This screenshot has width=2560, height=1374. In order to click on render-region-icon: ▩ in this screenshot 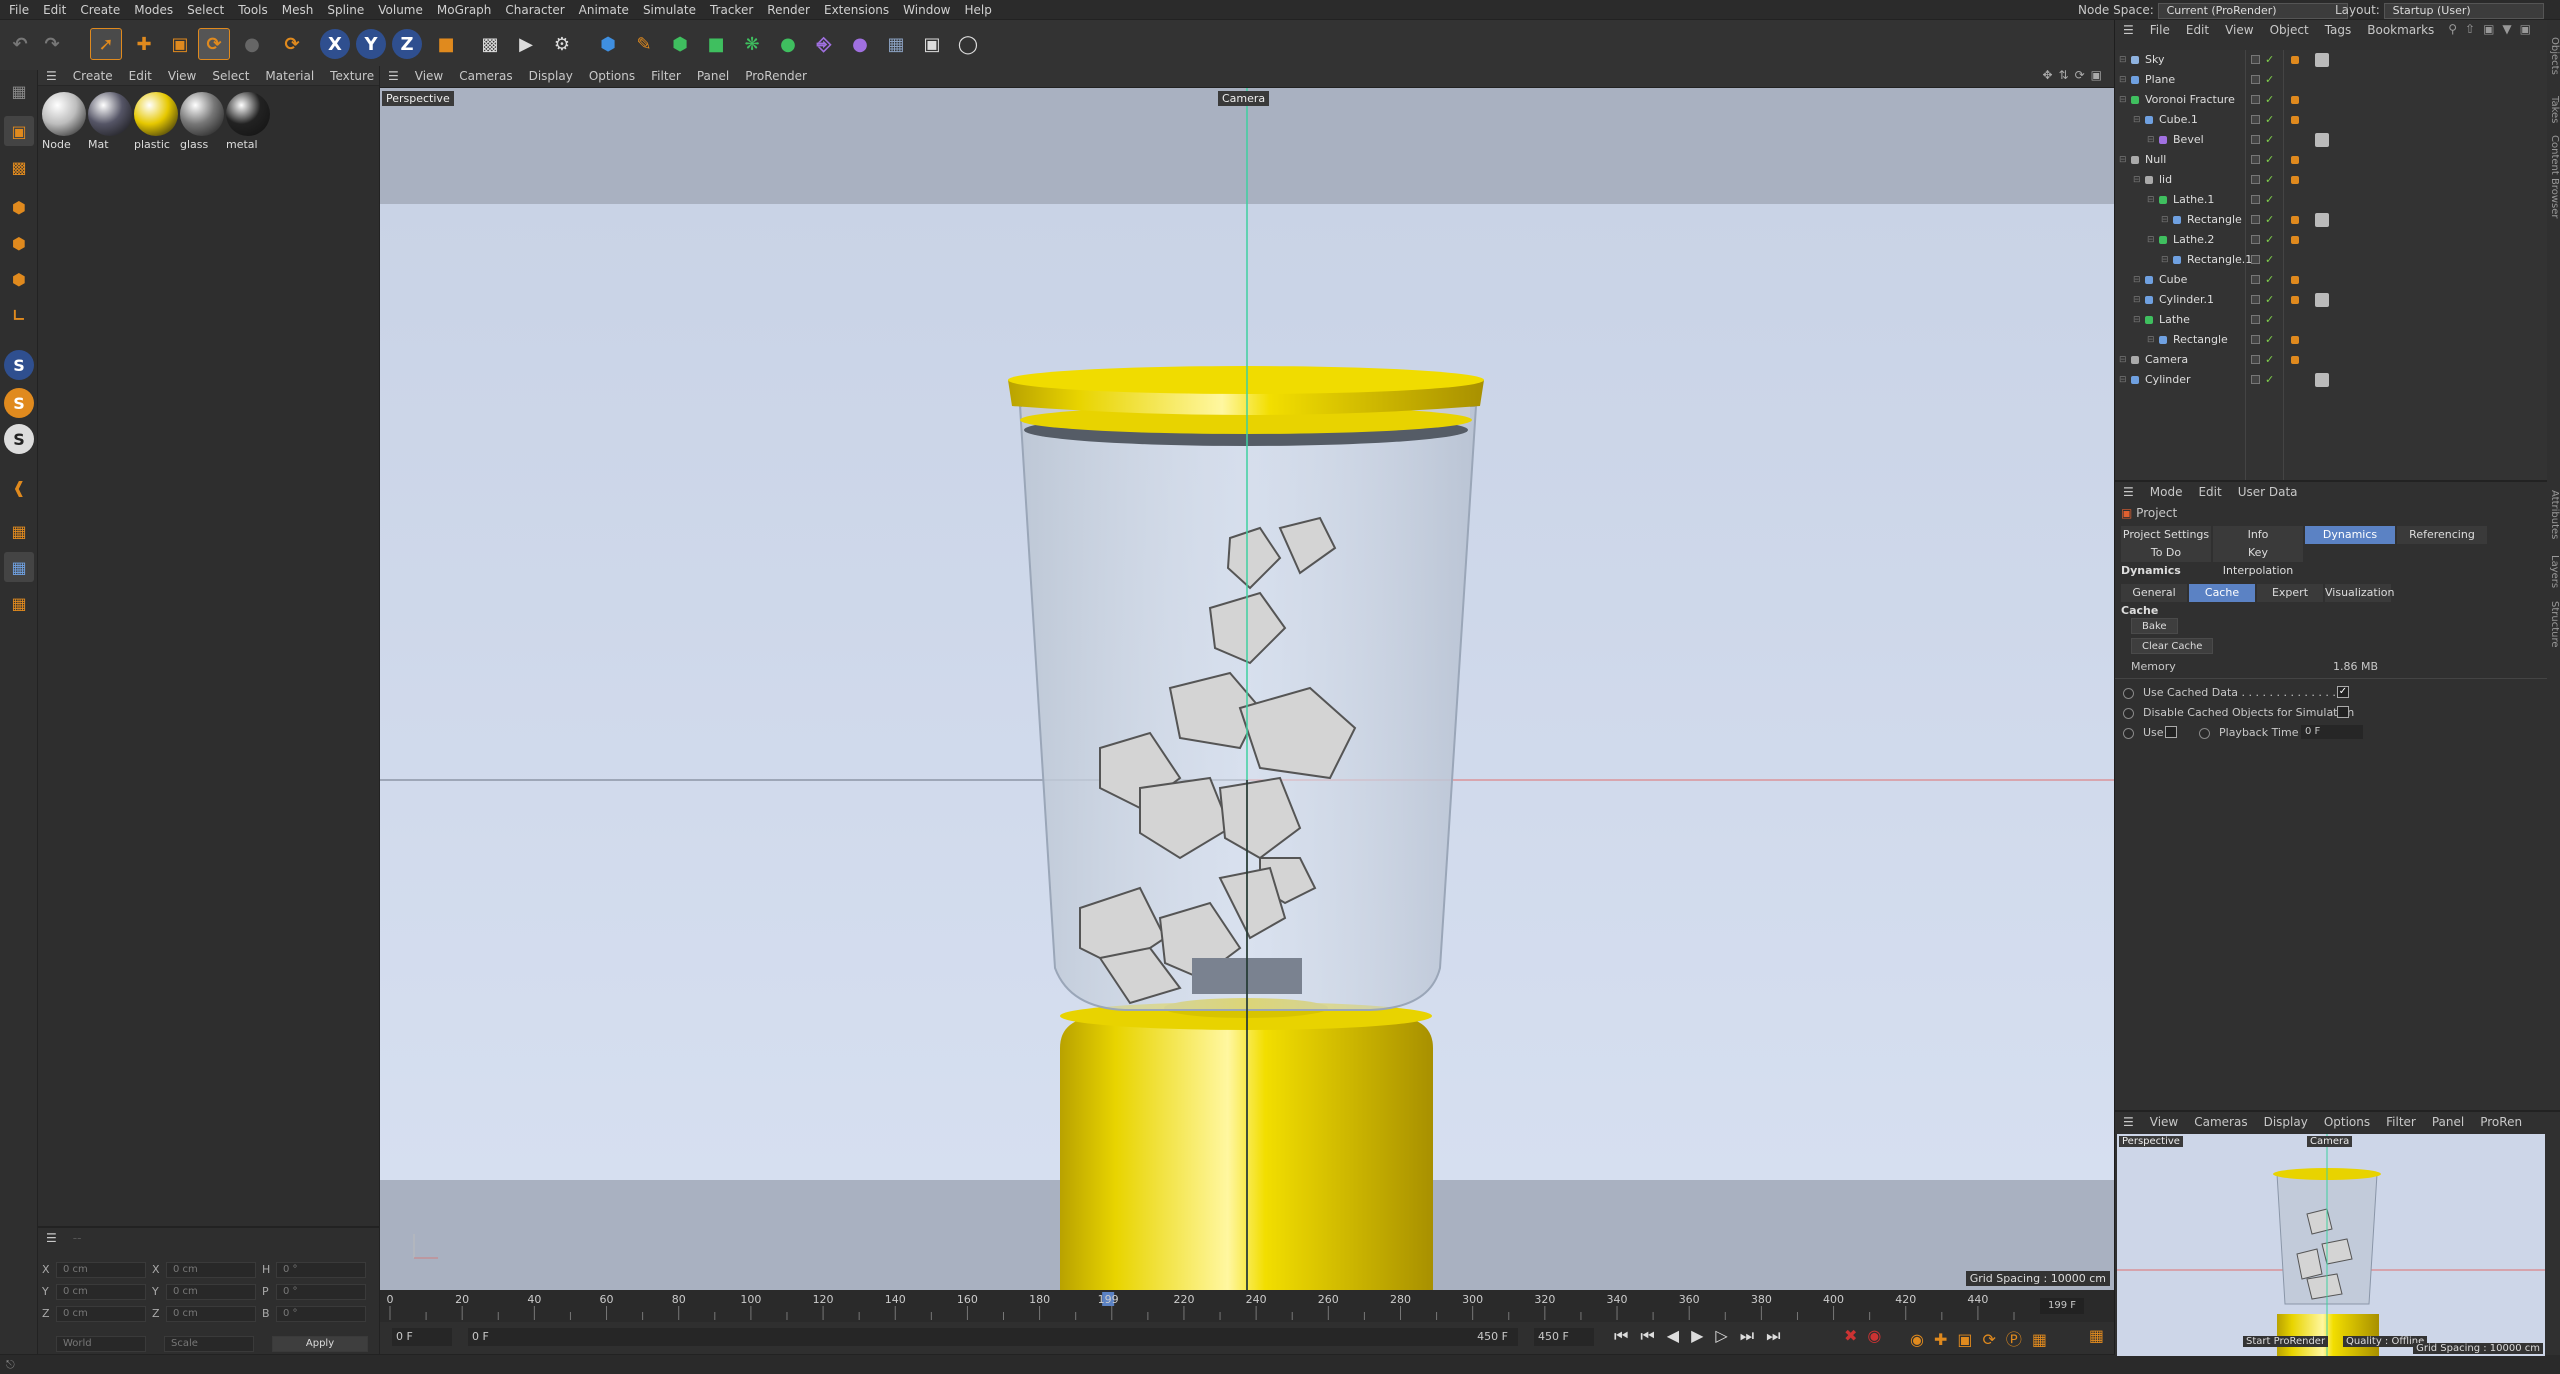, I will do `click(490, 44)`.